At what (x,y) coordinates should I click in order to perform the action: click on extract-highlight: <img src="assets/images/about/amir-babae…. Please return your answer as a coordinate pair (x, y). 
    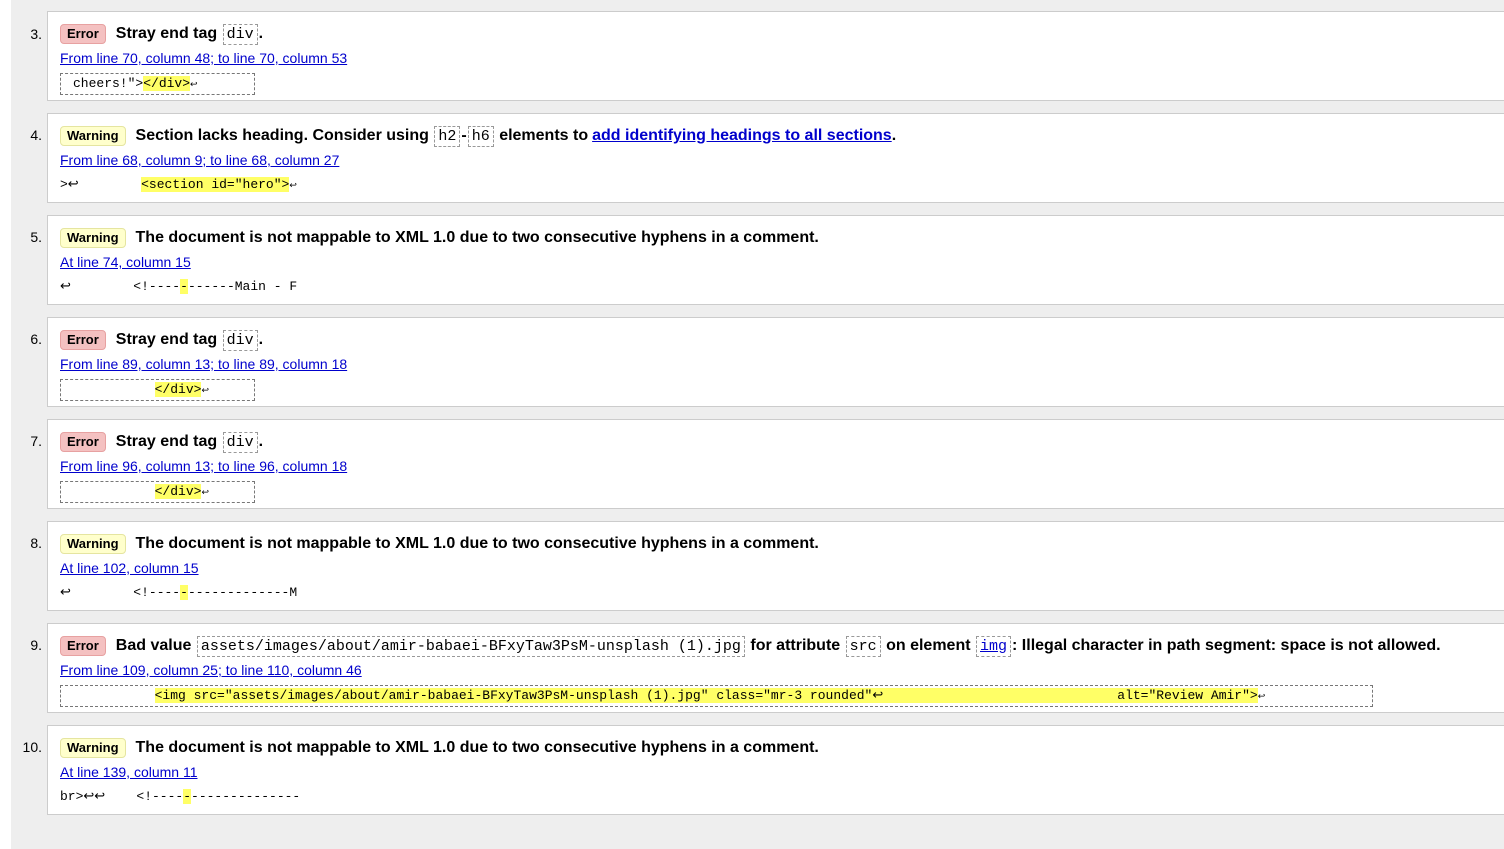
    Looking at the image, I should click on (706, 695).